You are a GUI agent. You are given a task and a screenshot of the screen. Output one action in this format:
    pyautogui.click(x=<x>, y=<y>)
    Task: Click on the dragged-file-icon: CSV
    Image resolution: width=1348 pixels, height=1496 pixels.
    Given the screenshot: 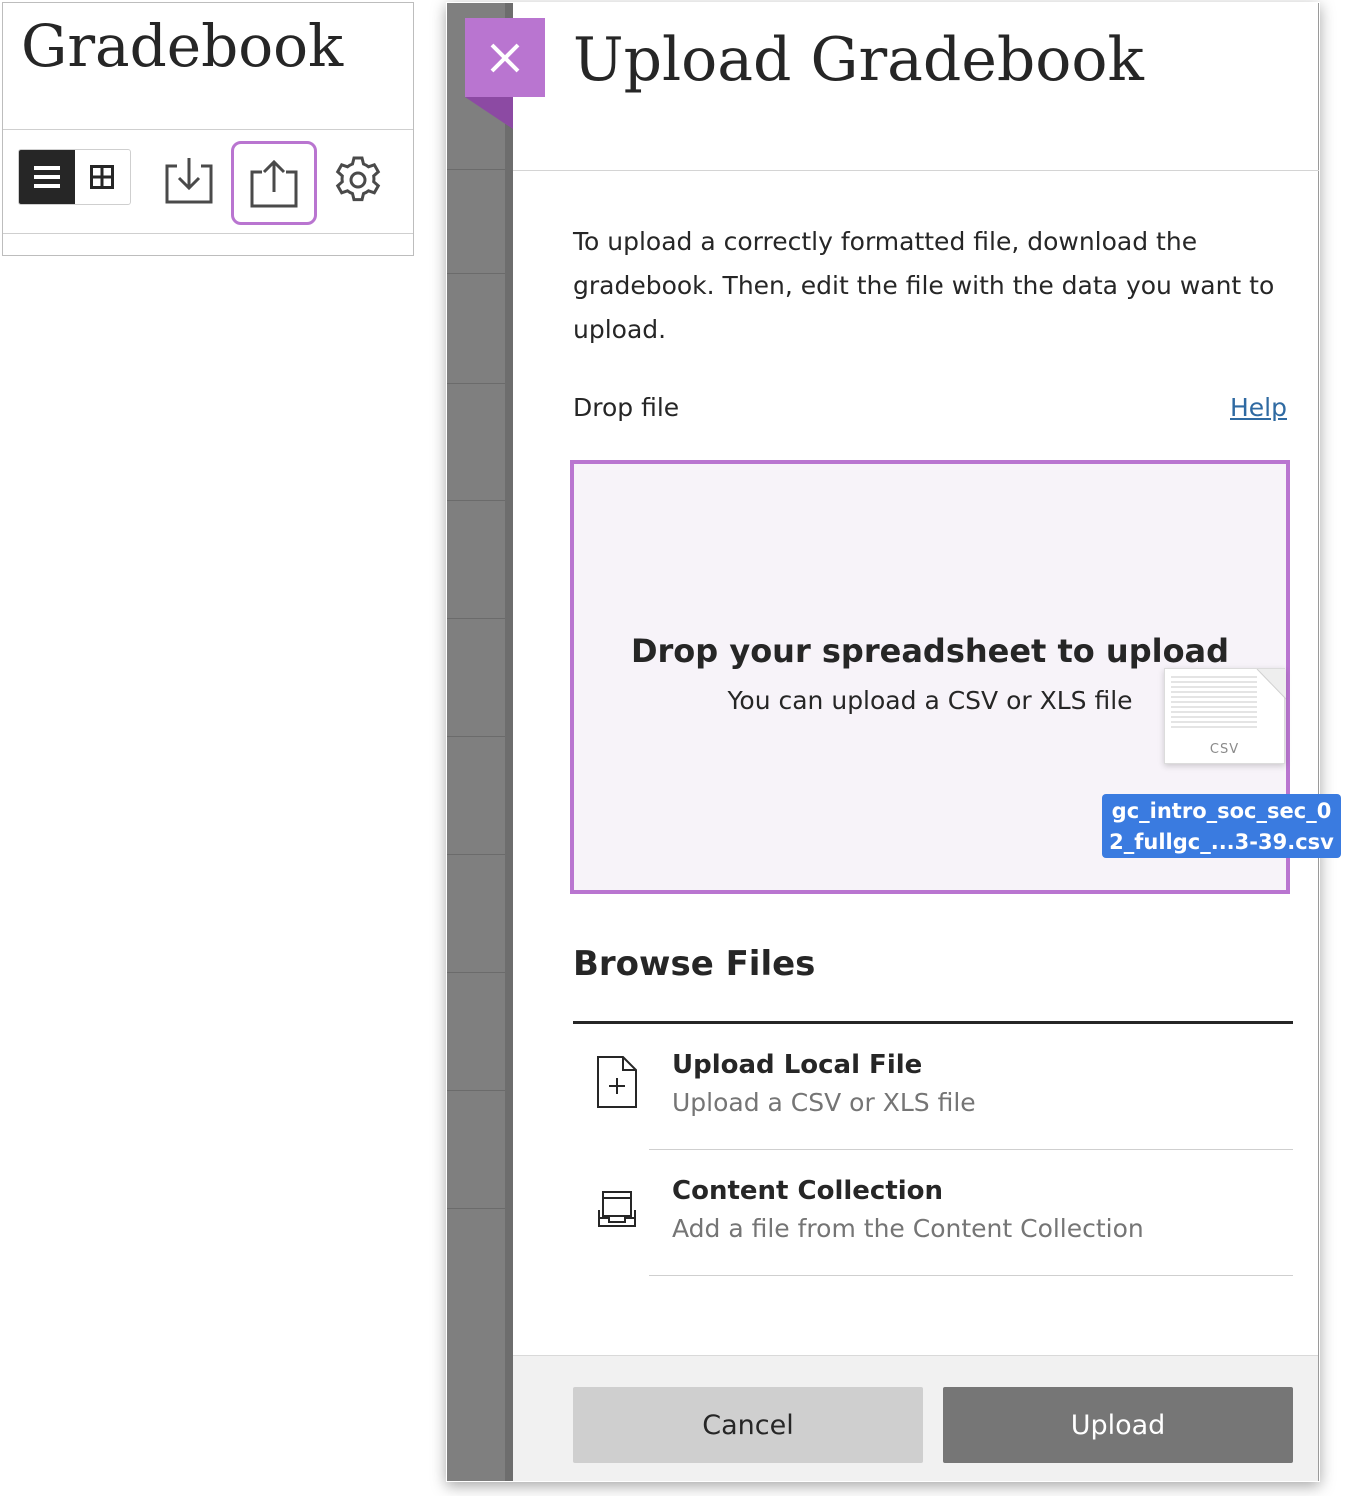 What is the action you would take?
    pyautogui.click(x=1225, y=716)
    